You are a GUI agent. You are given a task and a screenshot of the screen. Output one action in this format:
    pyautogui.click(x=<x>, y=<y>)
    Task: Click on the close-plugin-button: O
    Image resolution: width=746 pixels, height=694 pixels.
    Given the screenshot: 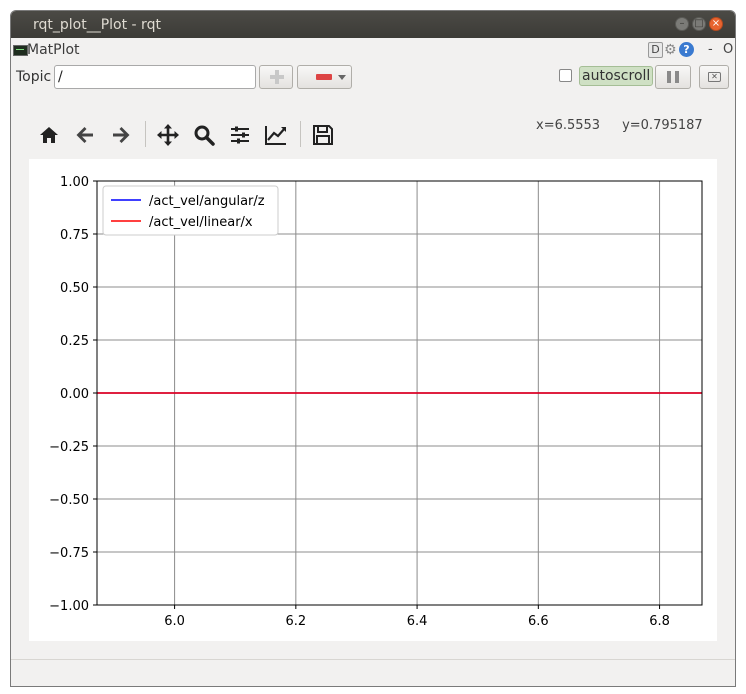 What is the action you would take?
    pyautogui.click(x=728, y=49)
    